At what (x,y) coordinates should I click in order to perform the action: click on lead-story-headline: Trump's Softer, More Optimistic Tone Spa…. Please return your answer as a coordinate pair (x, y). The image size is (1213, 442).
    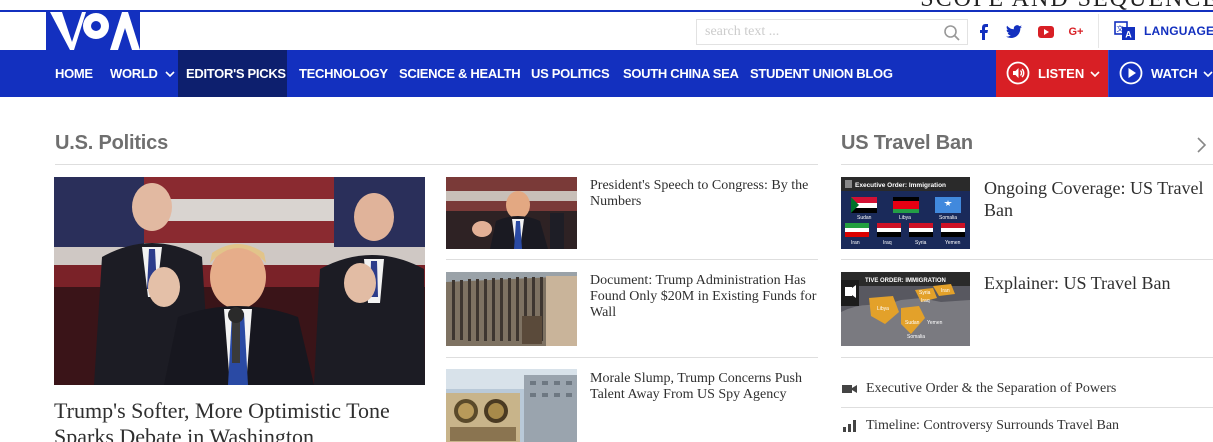
    Looking at the image, I should click on (239, 420).